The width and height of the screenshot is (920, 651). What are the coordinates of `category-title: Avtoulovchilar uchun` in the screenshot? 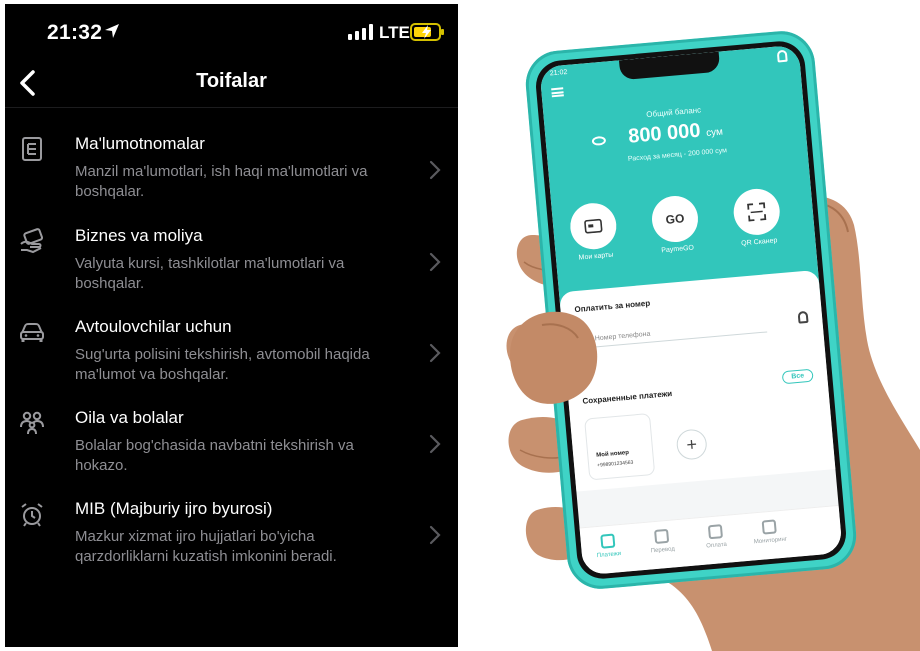 It's located at (153, 326).